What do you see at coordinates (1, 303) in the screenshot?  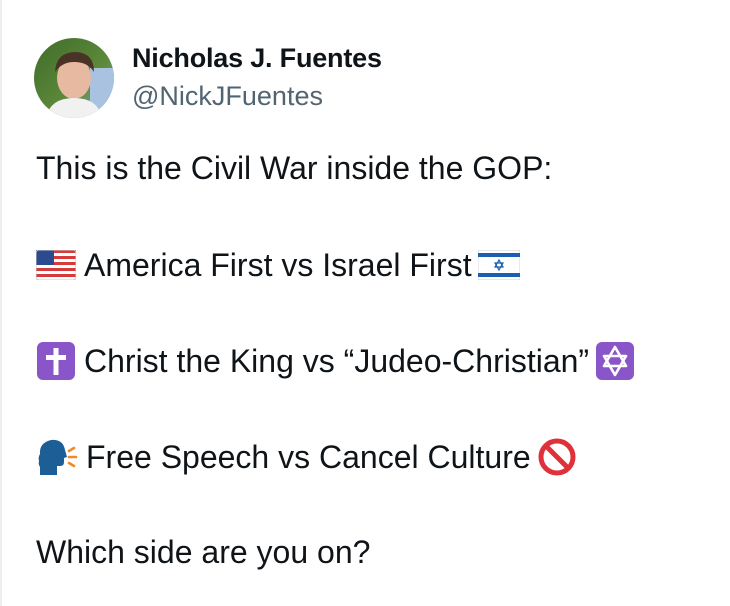 I see `left-border` at bounding box center [1, 303].